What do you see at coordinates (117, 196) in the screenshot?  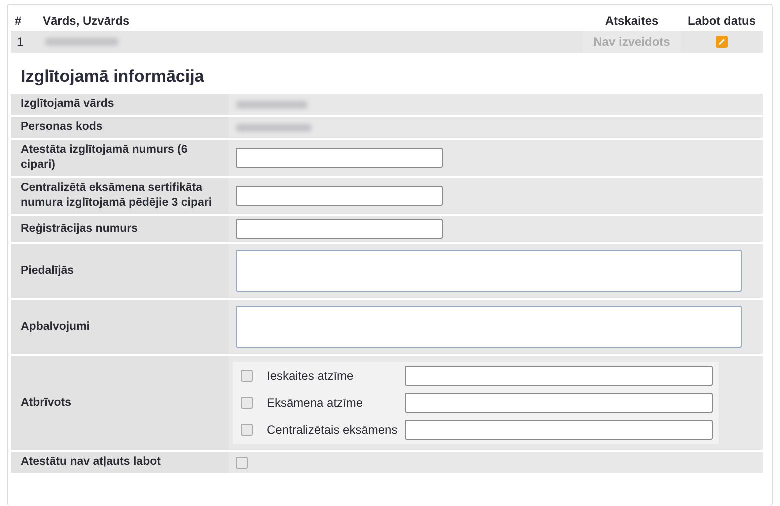 I see `field-label: Centralizētā eksāmena sertifikāta numura izglītojamā pēdējie 3 cipari` at bounding box center [117, 196].